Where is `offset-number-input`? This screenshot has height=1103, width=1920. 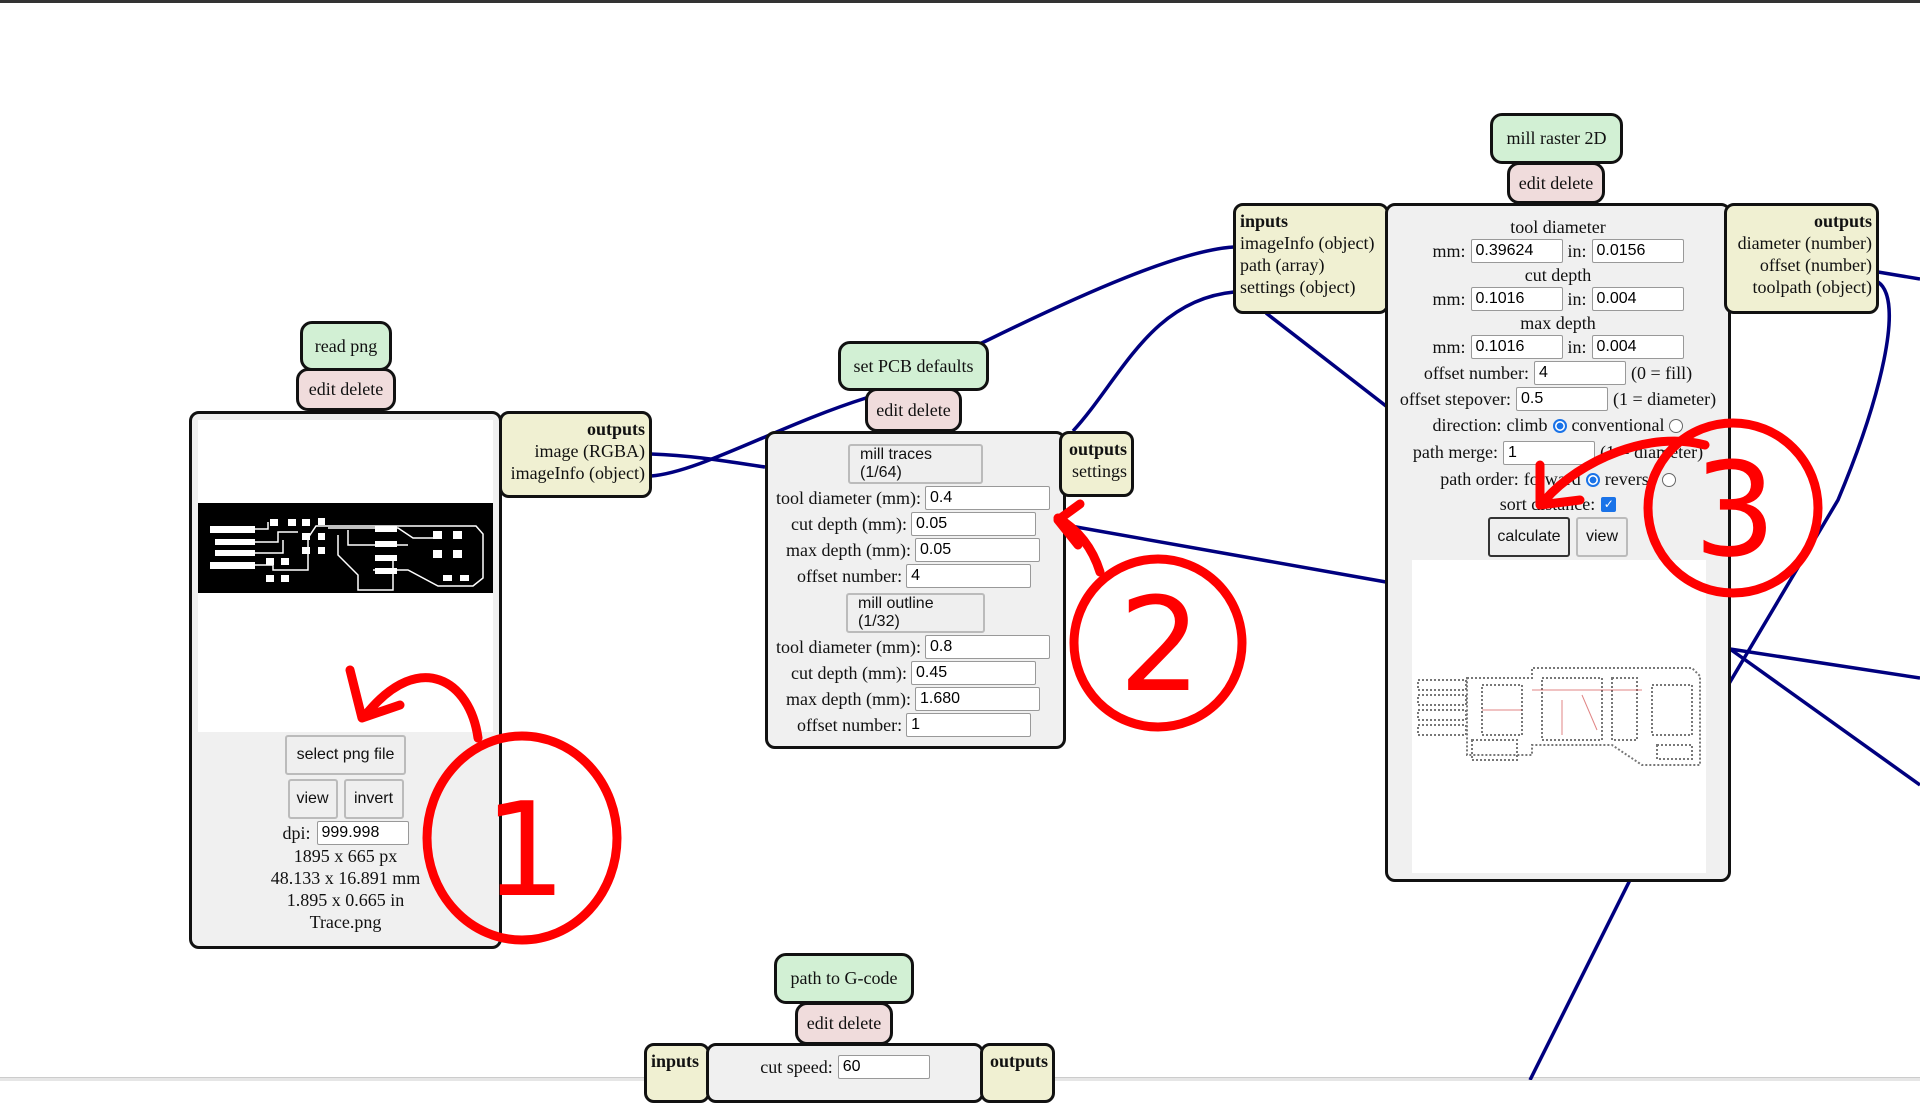 offset-number-input is located at coordinates (1580, 373).